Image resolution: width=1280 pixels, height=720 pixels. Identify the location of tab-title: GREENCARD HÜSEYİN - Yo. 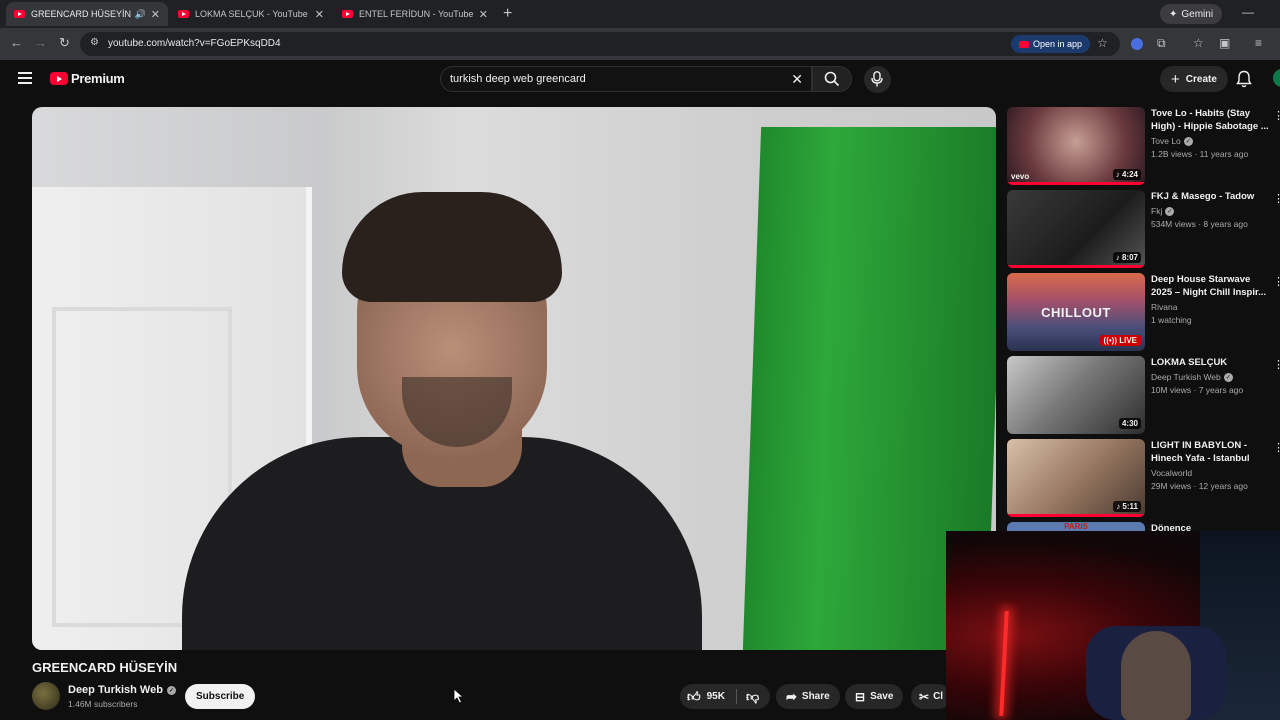
(81, 14).